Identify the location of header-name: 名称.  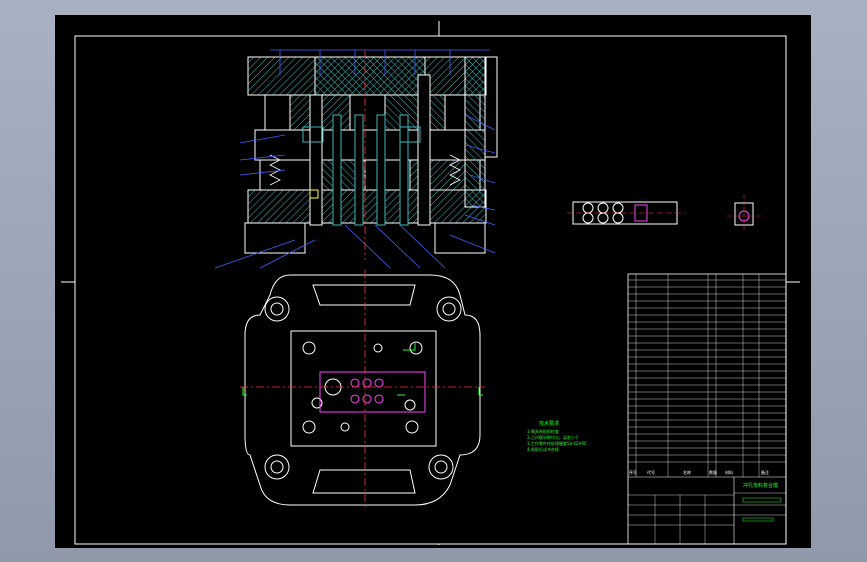
(687, 472).